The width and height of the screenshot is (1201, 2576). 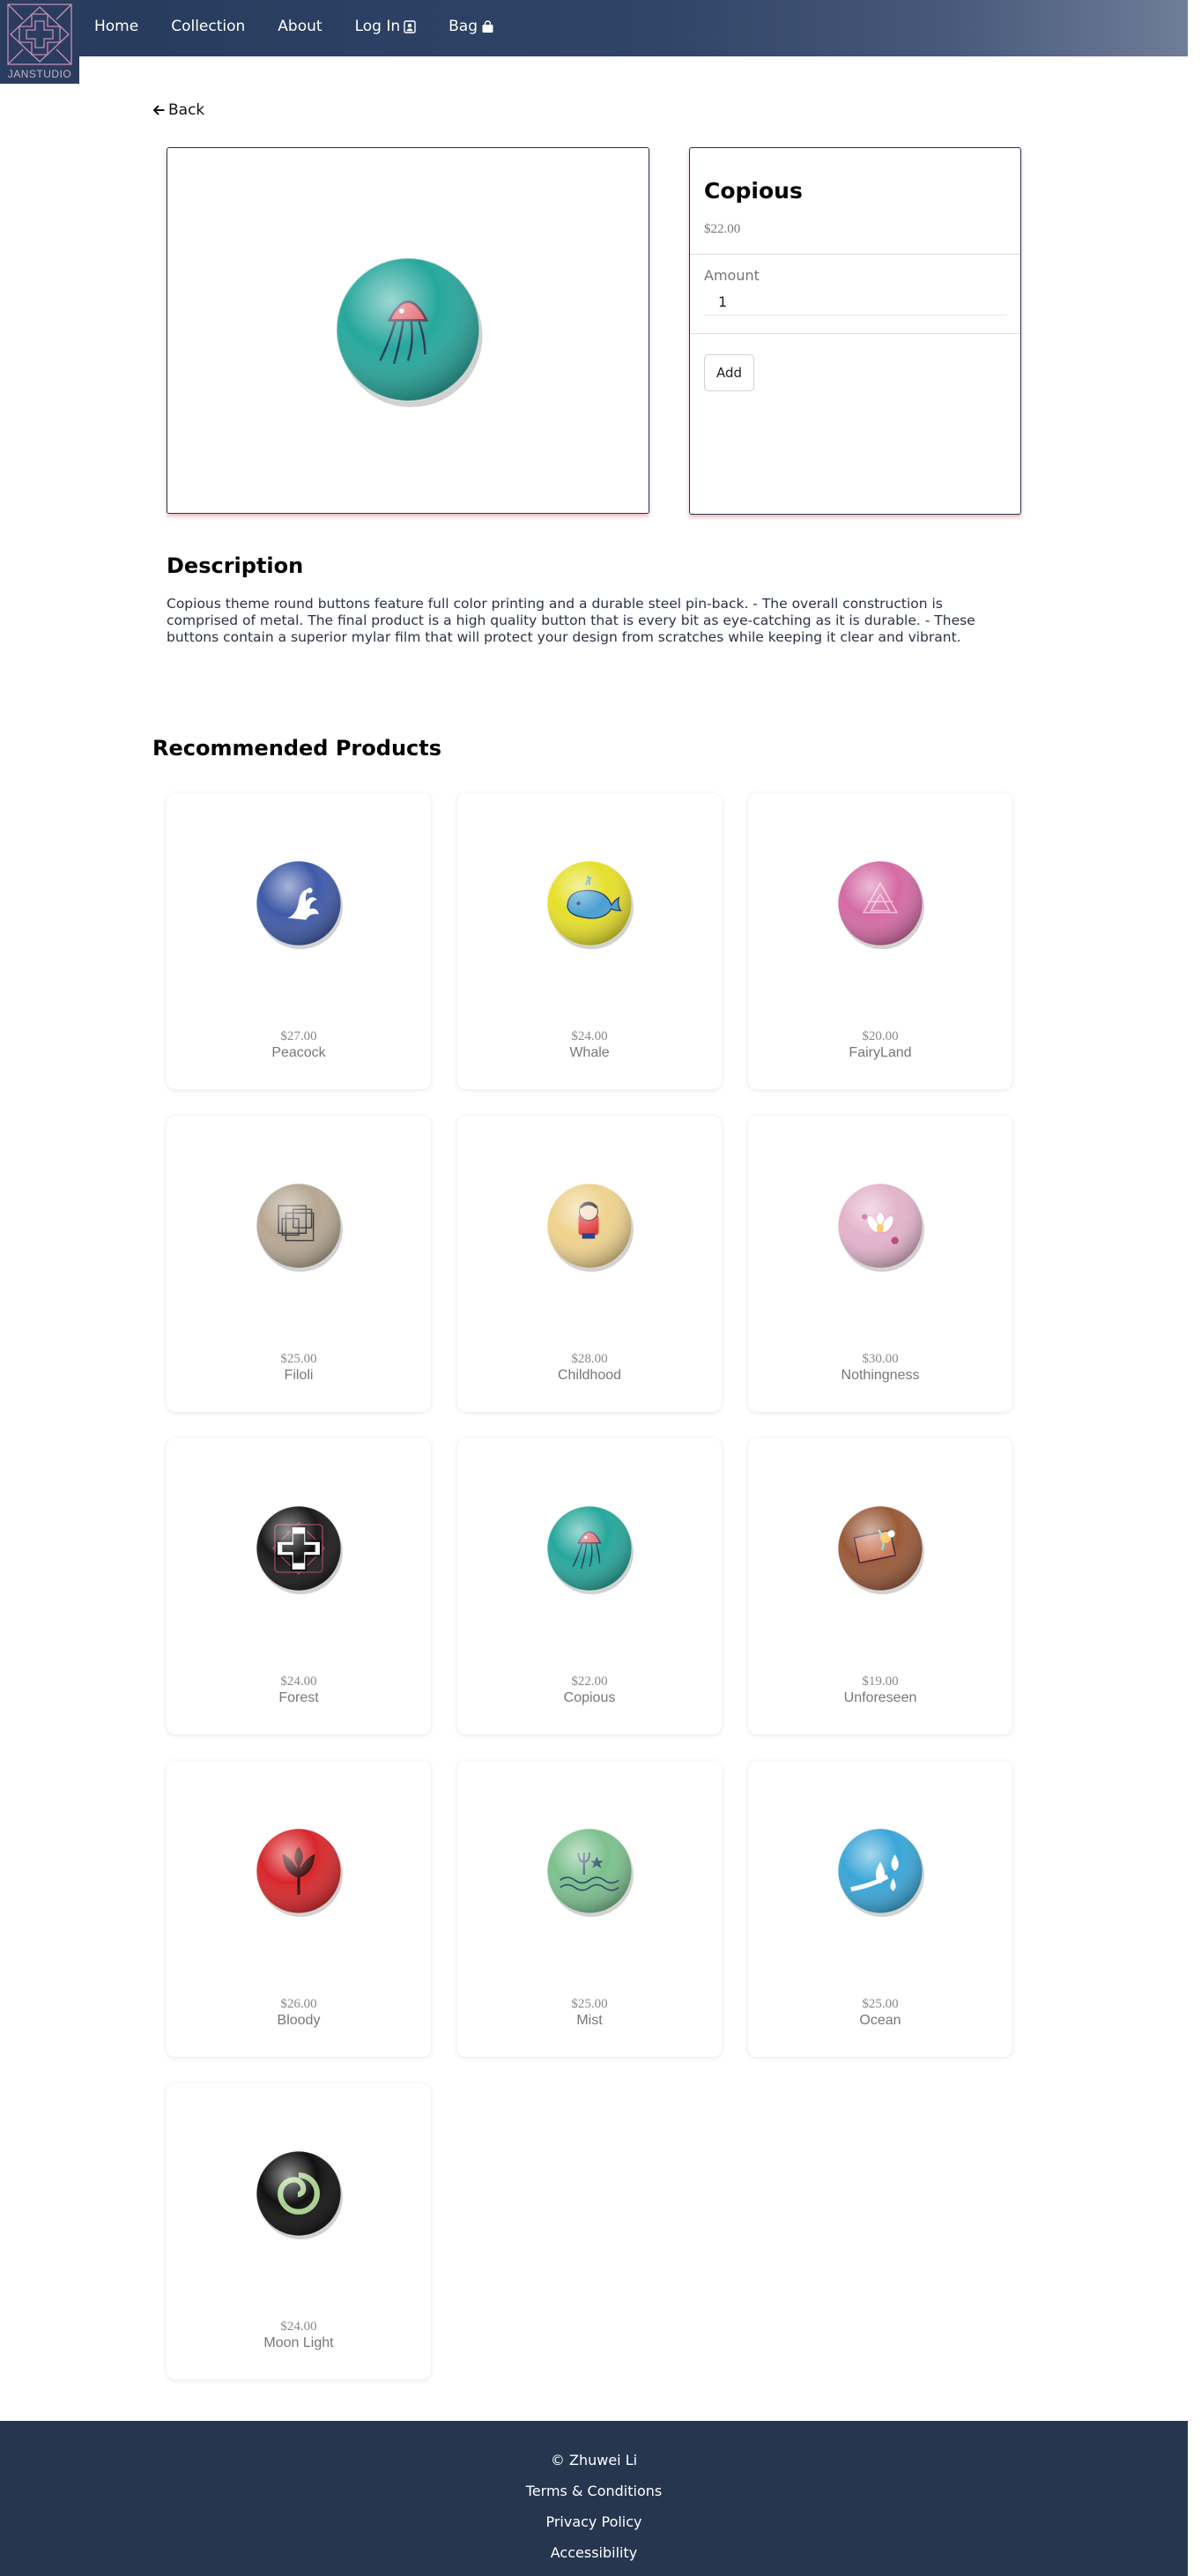 What do you see at coordinates (729, 372) in the screenshot?
I see `add-to-bag-button: Add` at bounding box center [729, 372].